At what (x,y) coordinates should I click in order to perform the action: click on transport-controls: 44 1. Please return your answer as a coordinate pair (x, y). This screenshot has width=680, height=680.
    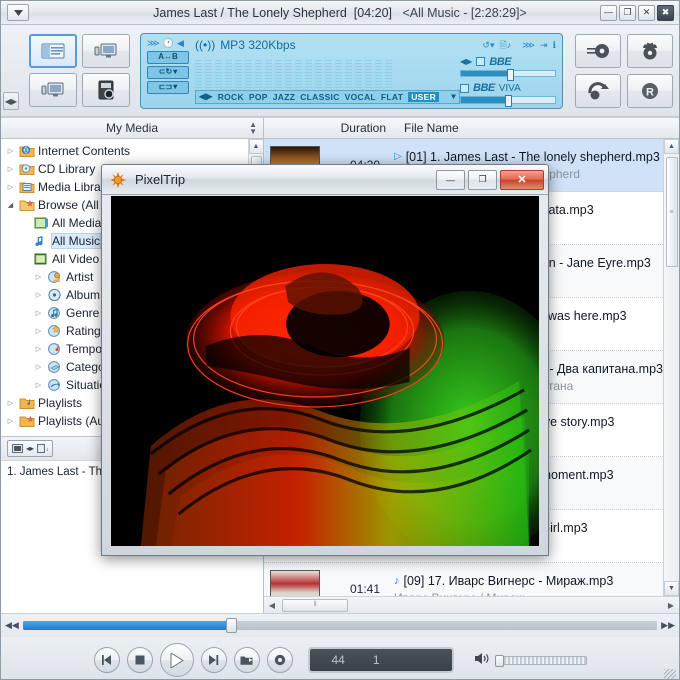
    Looking at the image, I should click on (340, 658).